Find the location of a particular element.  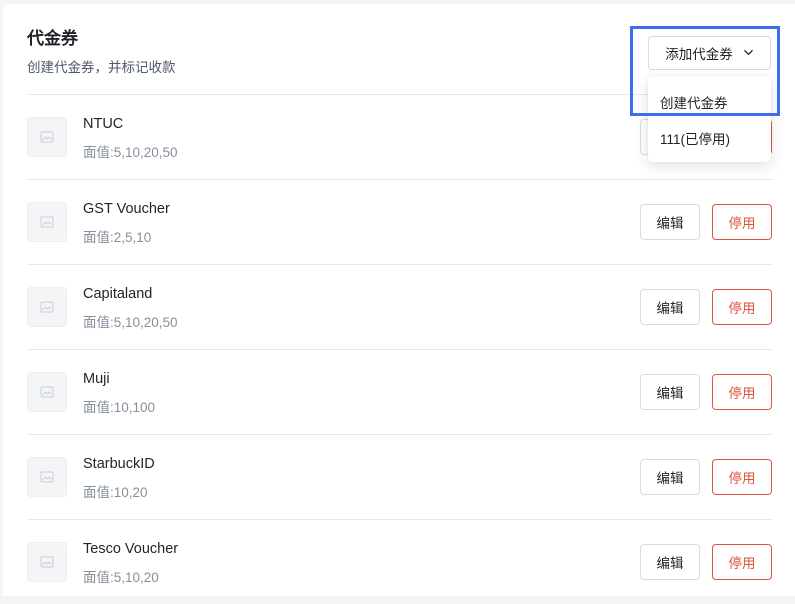

voucher-name: Tesco Voucher is located at coordinates (131, 549).